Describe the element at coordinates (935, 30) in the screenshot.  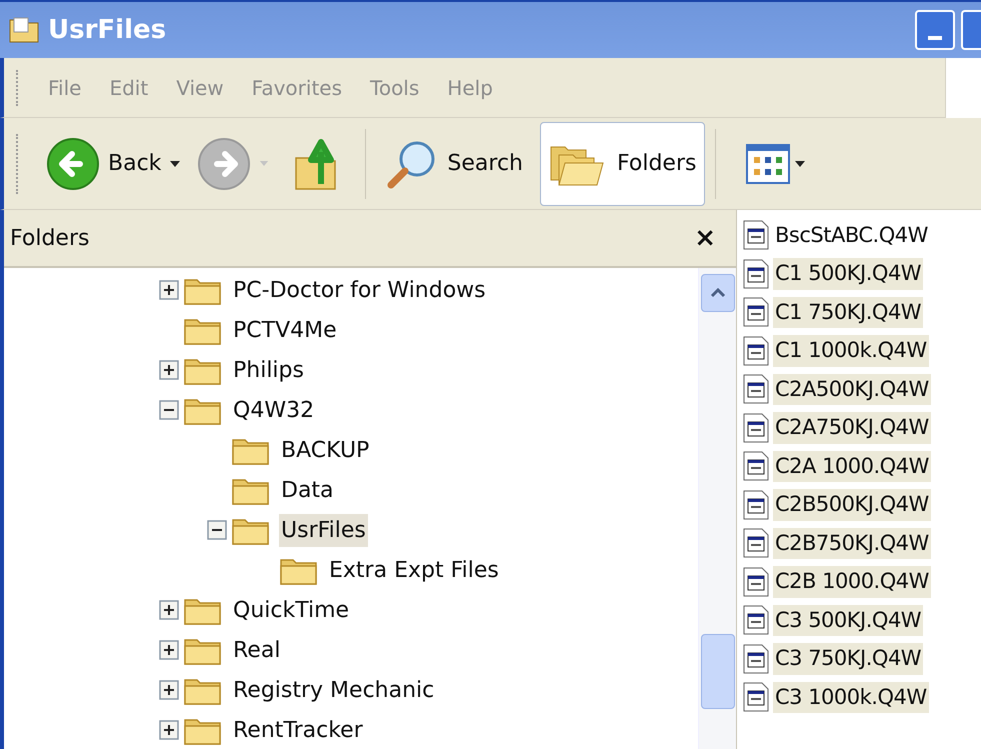
I see `minimize-button` at that location.